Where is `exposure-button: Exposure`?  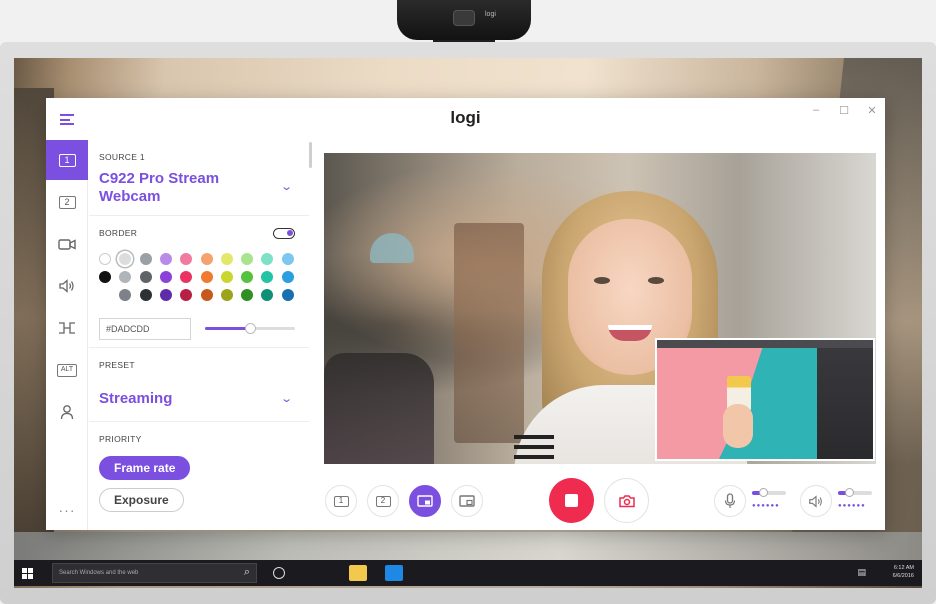 exposure-button: Exposure is located at coordinates (141, 500).